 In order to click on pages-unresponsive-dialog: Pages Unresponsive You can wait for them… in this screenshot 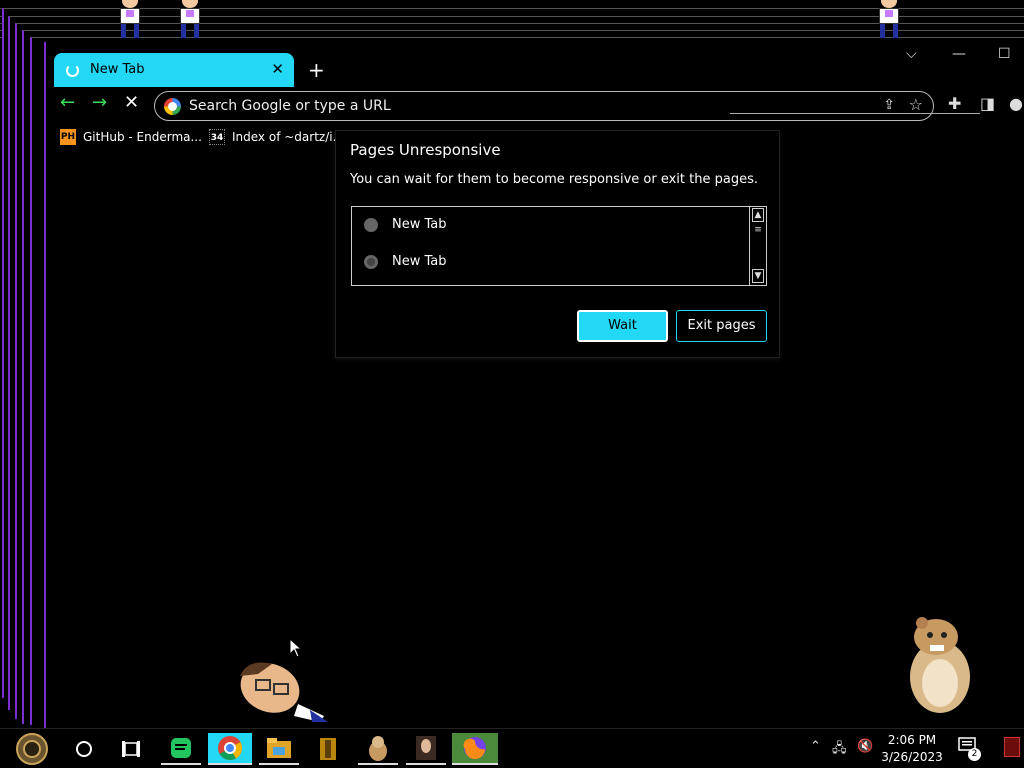, I will do `click(557, 244)`.